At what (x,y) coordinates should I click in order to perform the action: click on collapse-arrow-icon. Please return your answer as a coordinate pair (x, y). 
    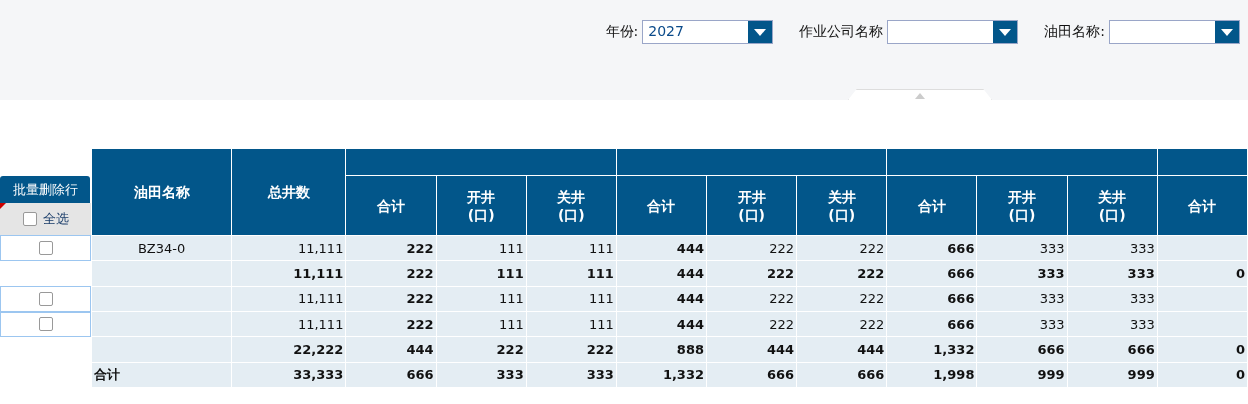
    Looking at the image, I should click on (920, 96).